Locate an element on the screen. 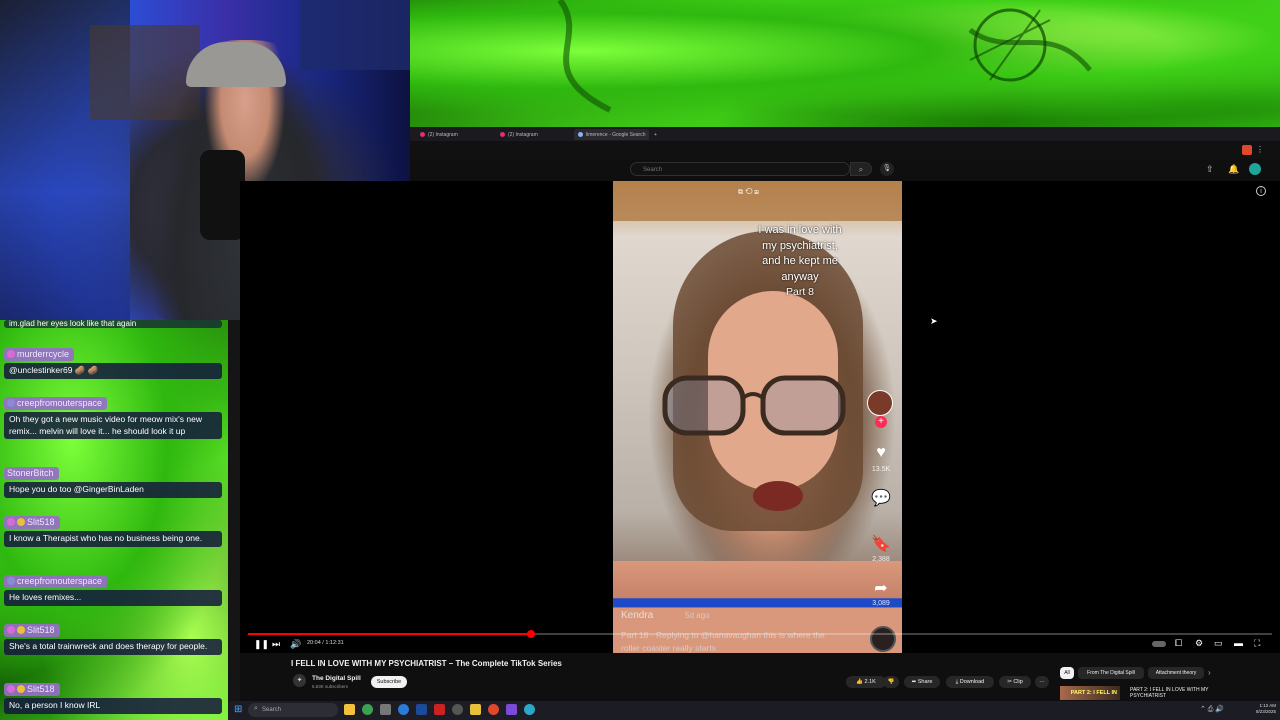 The height and width of the screenshot is (720, 1280). chip-attachment-theory: Attachment theory is located at coordinates (1176, 673).